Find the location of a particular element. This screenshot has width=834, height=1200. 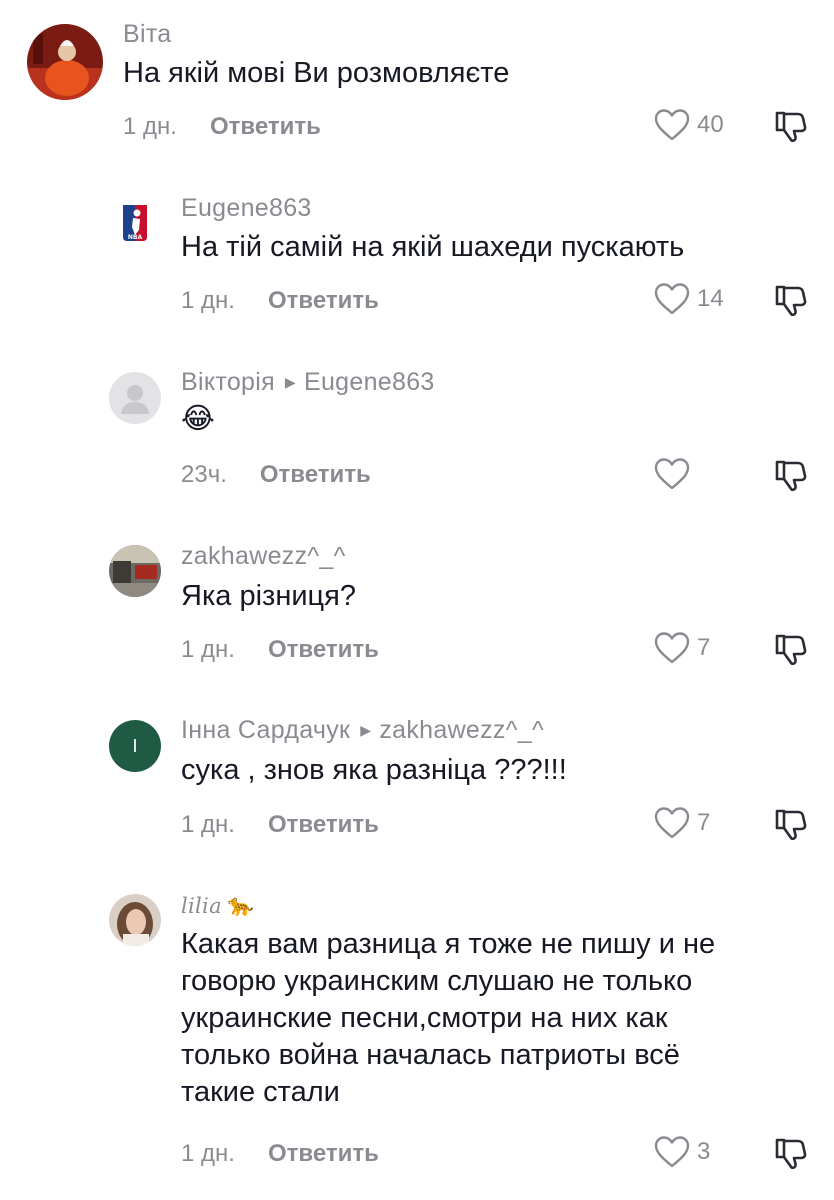

comment-text-line: говорю украинским слушаю не только is located at coordinates (437, 981).